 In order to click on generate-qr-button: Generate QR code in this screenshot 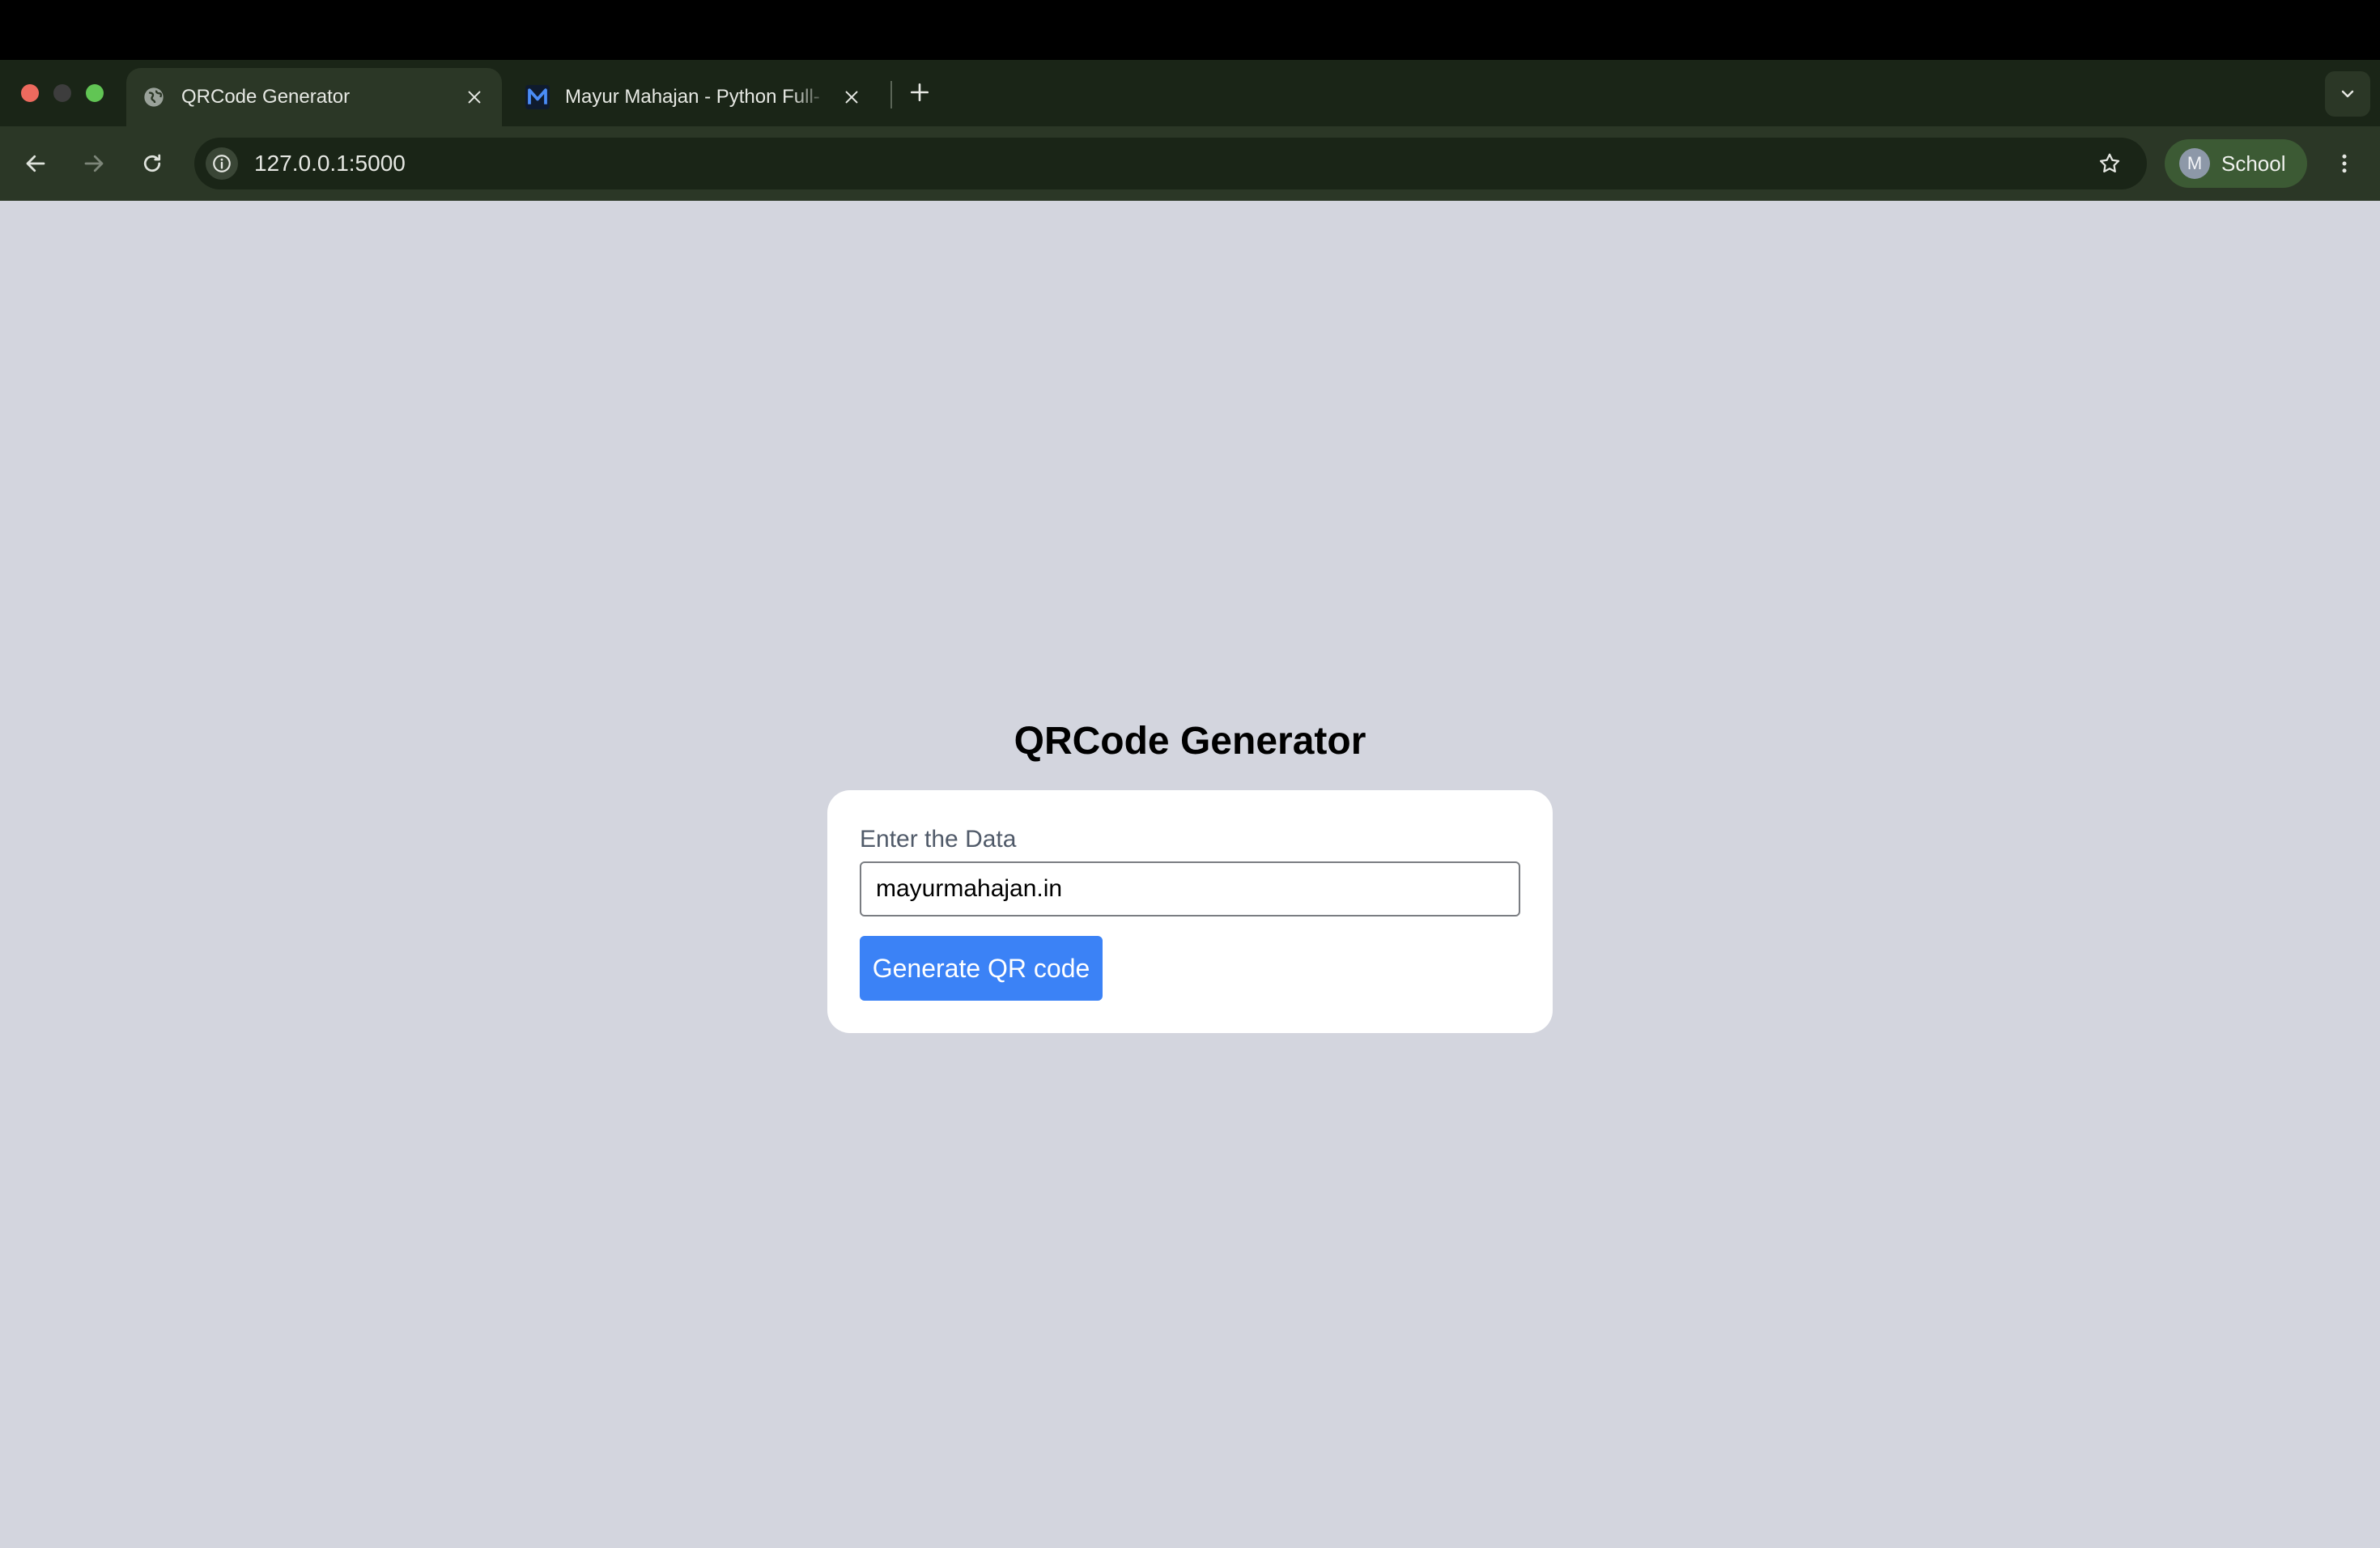, I will do `click(981, 968)`.